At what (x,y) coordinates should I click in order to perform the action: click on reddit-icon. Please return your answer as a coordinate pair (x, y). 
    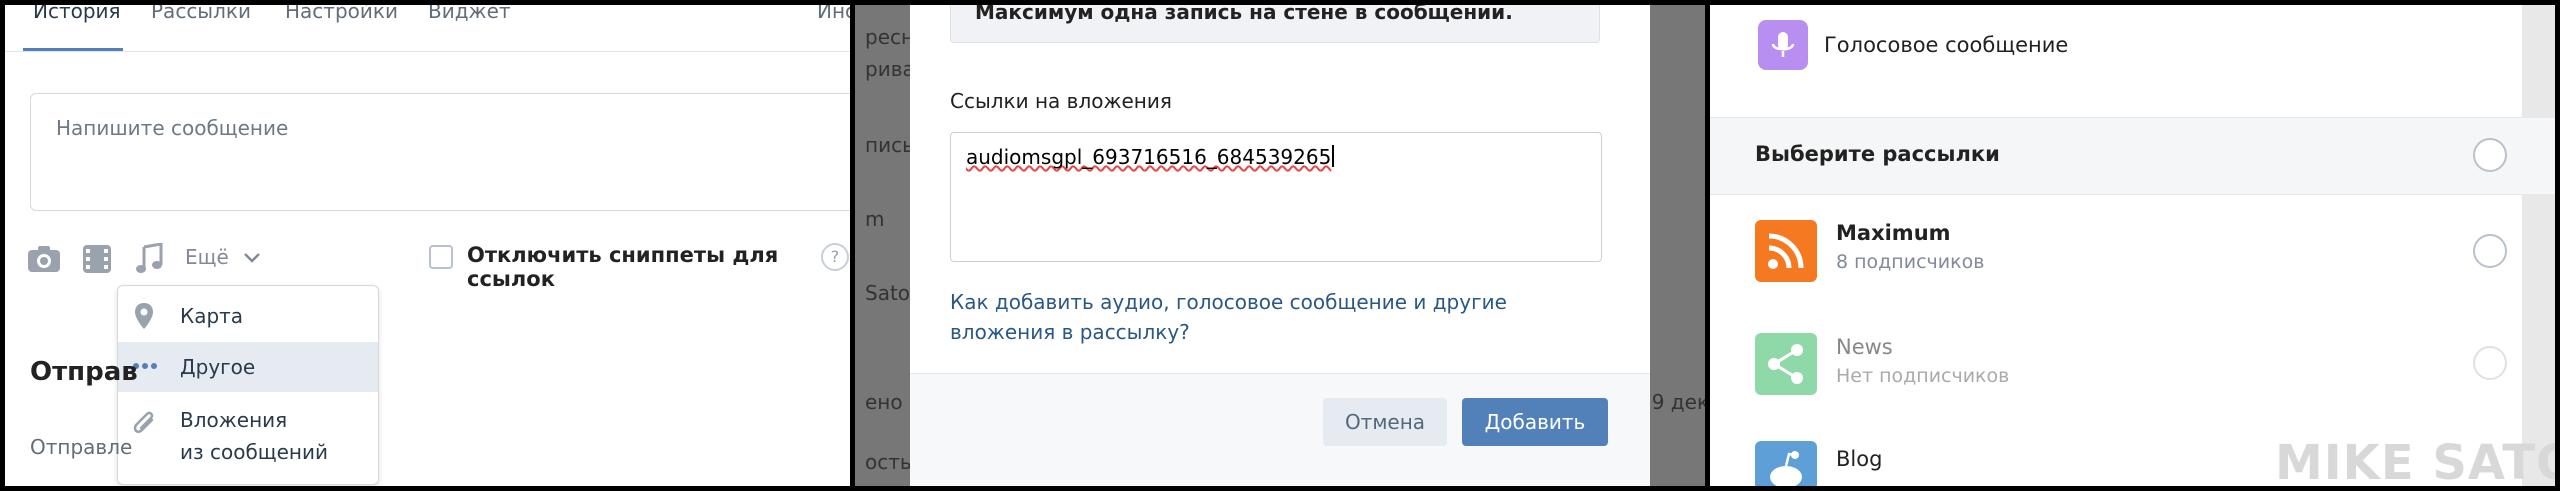
    Looking at the image, I should click on (1786, 468).